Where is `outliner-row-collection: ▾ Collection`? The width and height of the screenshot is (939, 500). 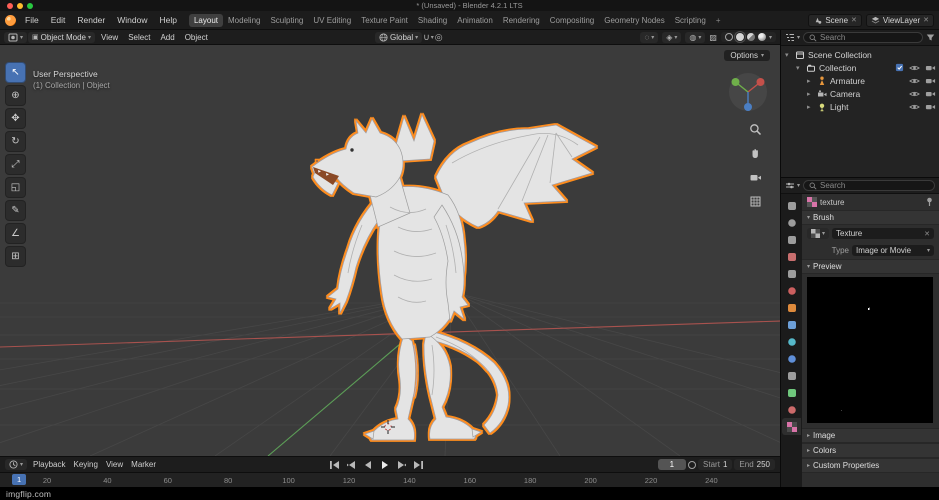 outliner-row-collection: ▾ Collection is located at coordinates (860, 67).